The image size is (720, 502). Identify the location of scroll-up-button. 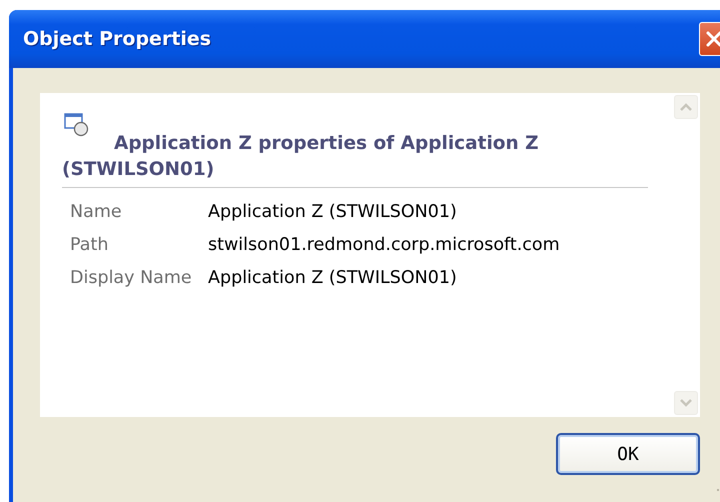
(686, 107).